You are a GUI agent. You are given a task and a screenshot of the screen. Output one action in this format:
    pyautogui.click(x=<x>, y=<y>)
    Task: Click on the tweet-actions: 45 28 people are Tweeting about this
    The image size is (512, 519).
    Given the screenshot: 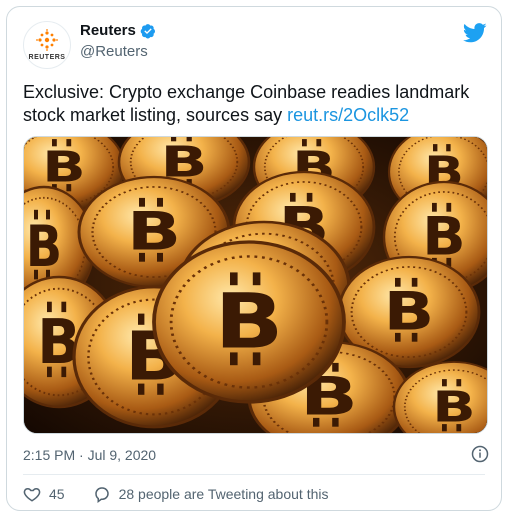 What is the action you would take?
    pyautogui.click(x=175, y=494)
    